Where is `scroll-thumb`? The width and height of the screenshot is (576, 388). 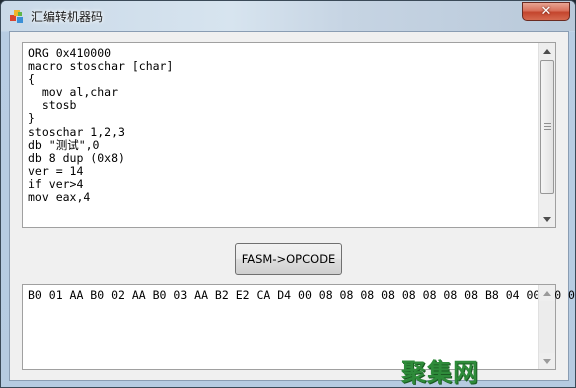 scroll-thumb is located at coordinates (547, 127).